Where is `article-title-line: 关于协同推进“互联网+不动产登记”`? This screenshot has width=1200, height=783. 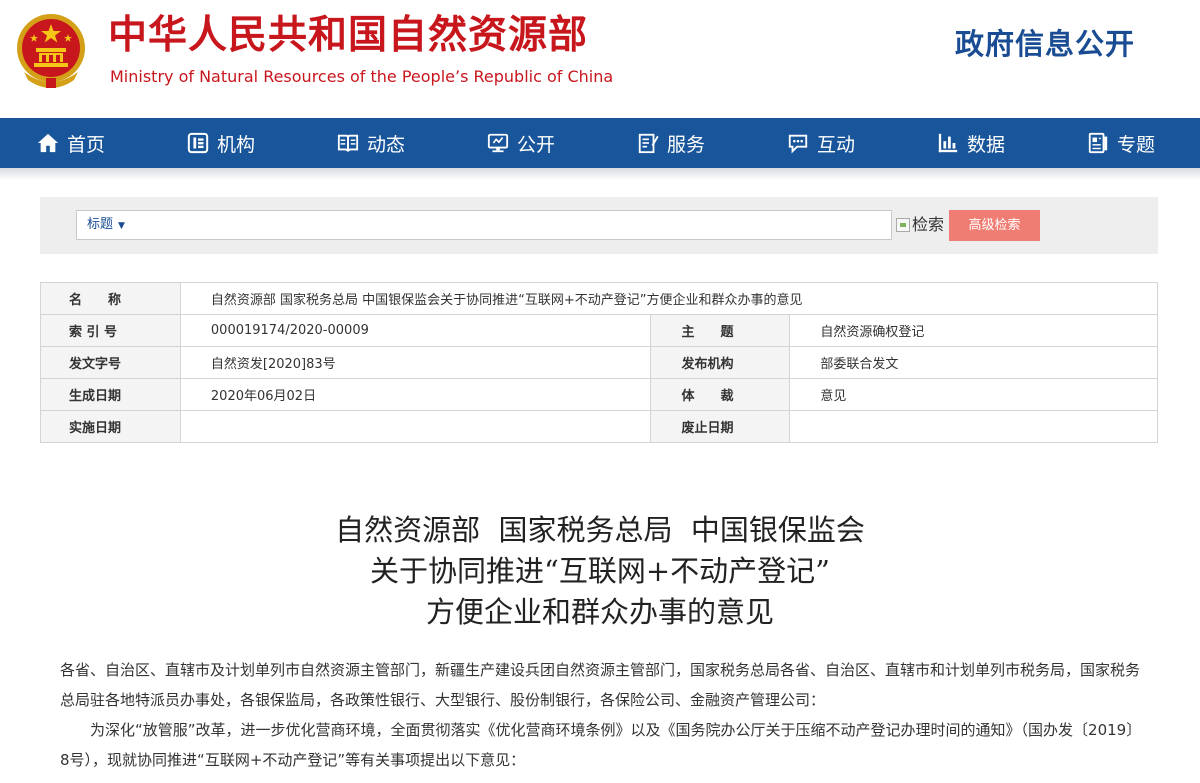
article-title-line: 关于协同推进“互联网+不动产登记” is located at coordinates (600, 571).